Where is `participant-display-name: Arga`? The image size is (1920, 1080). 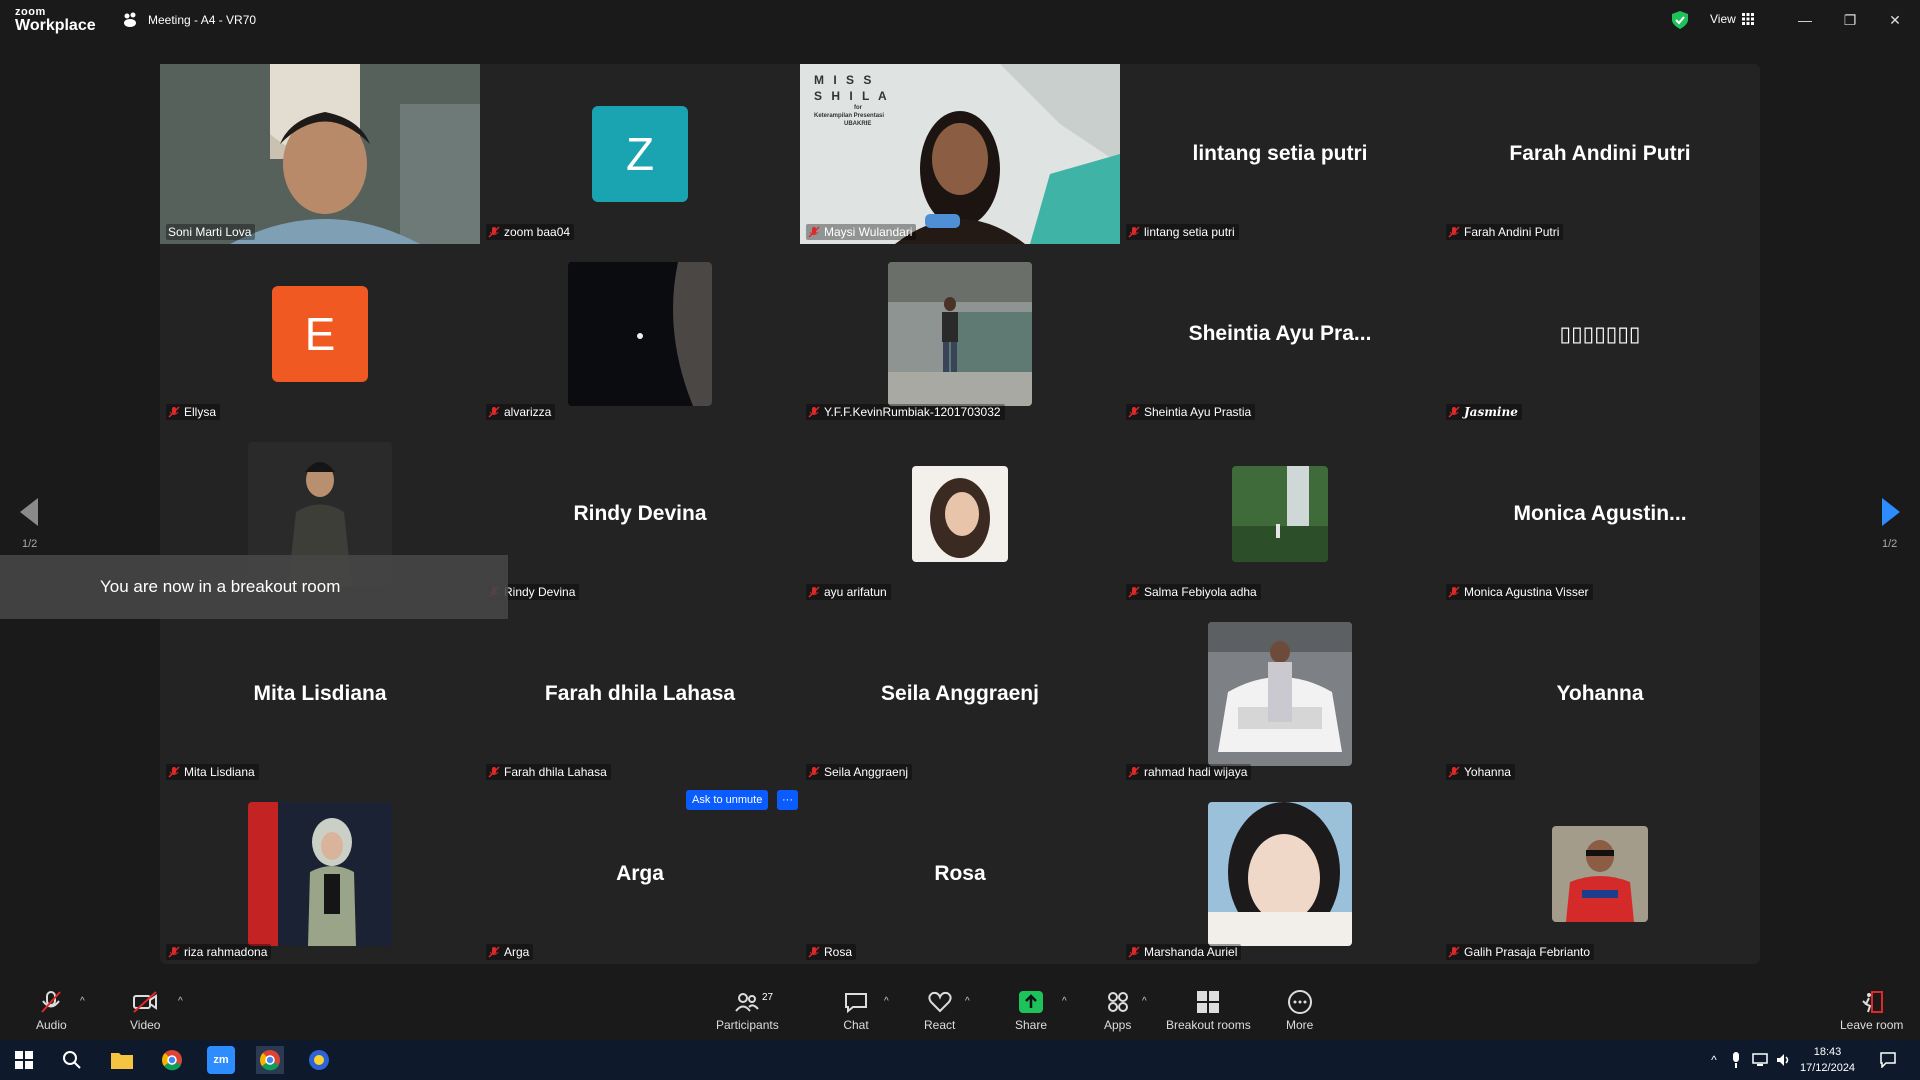
participant-display-name: Arga is located at coordinates (640, 873).